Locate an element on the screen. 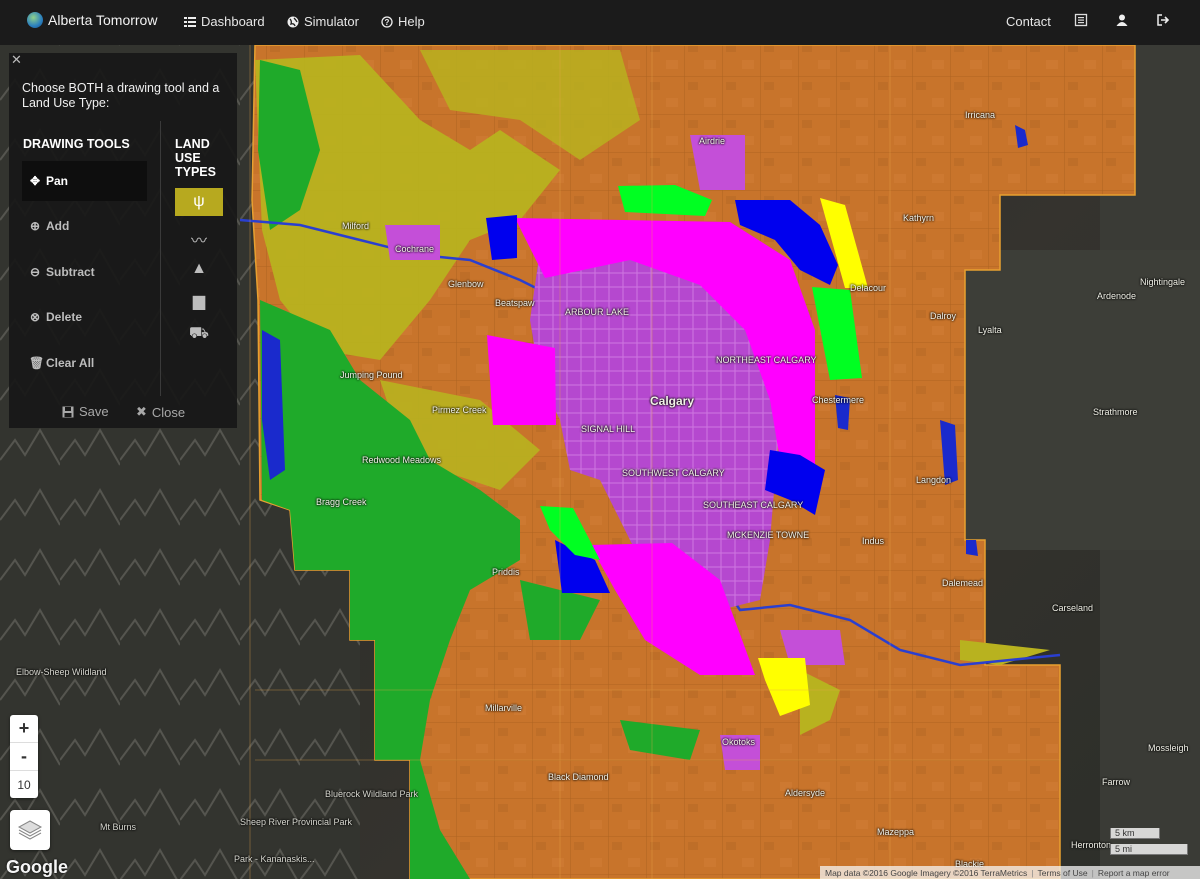 This screenshot has width=1200, height=879. place-label: Okotoks is located at coordinates (739, 742).